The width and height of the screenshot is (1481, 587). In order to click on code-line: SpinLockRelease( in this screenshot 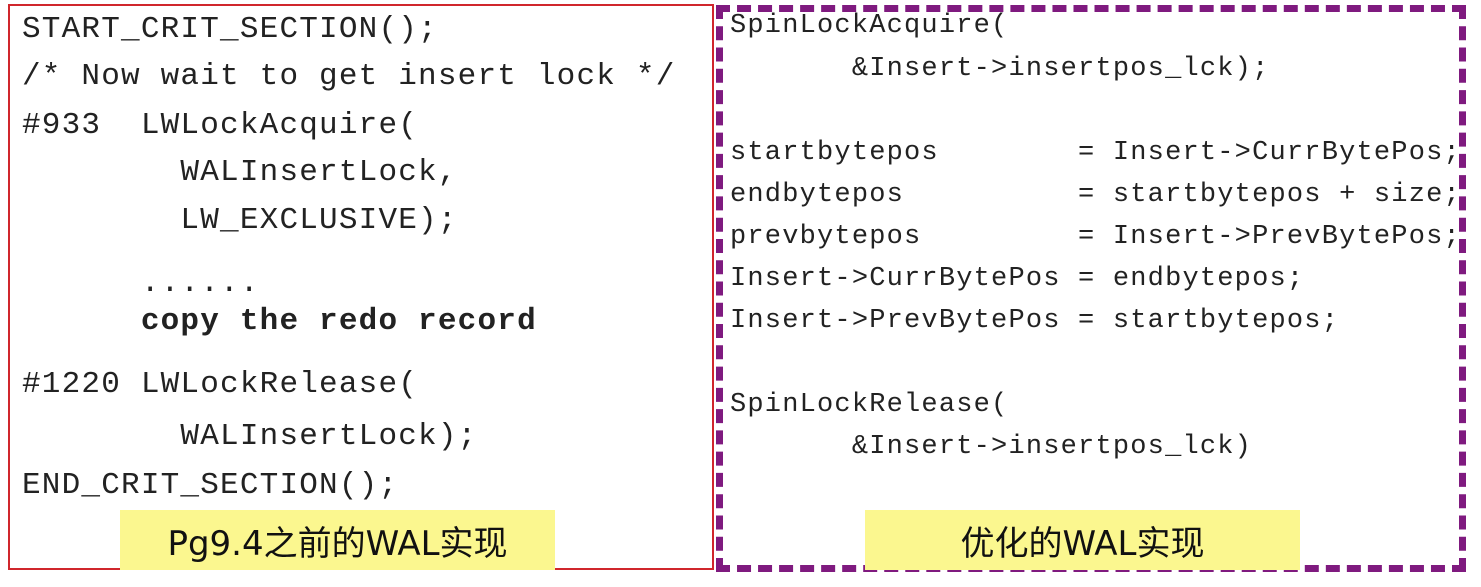, I will do `click(869, 405)`.